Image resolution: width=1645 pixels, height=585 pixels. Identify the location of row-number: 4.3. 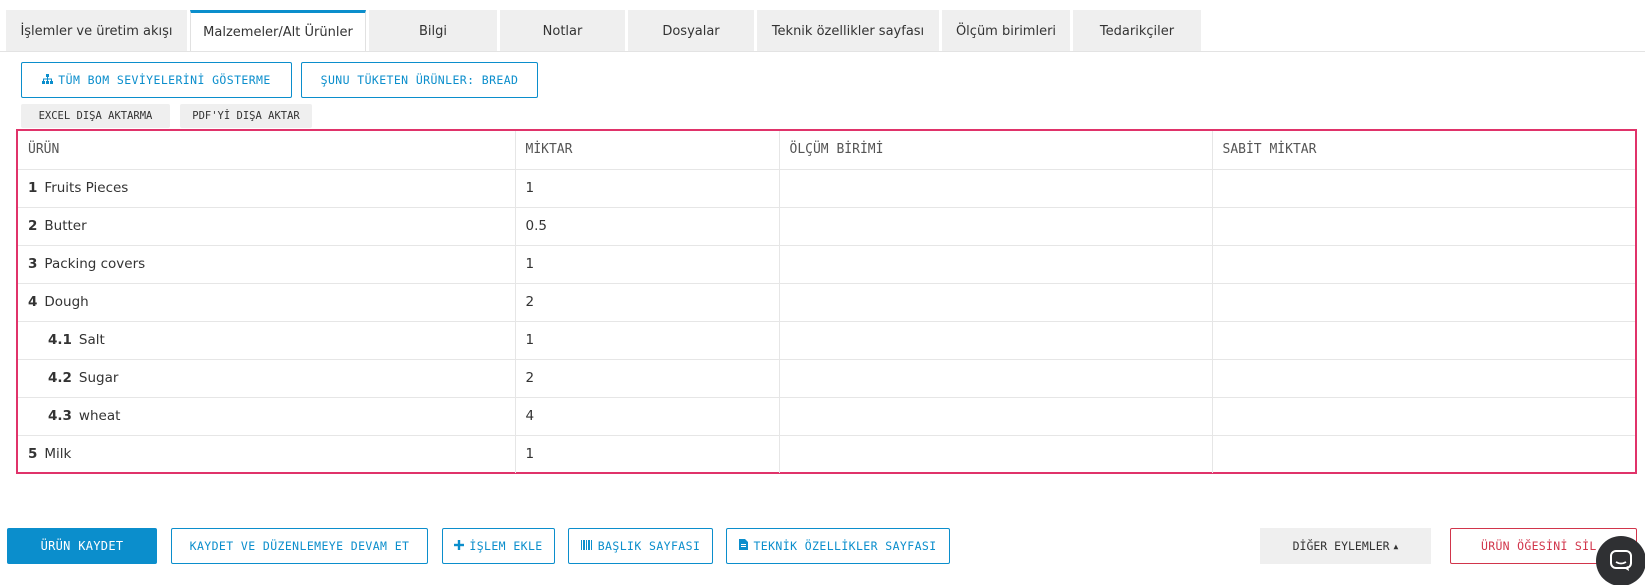
(60, 416).